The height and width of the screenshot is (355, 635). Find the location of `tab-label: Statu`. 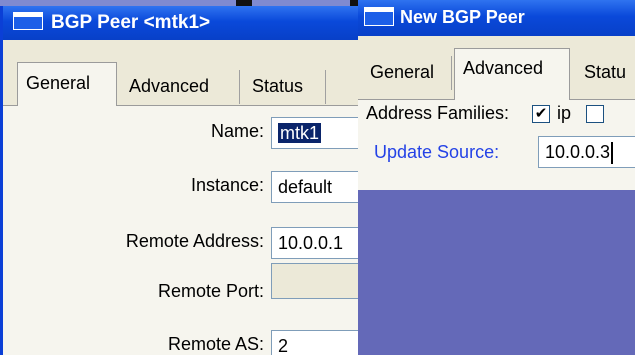

tab-label: Statu is located at coordinates (605, 72).